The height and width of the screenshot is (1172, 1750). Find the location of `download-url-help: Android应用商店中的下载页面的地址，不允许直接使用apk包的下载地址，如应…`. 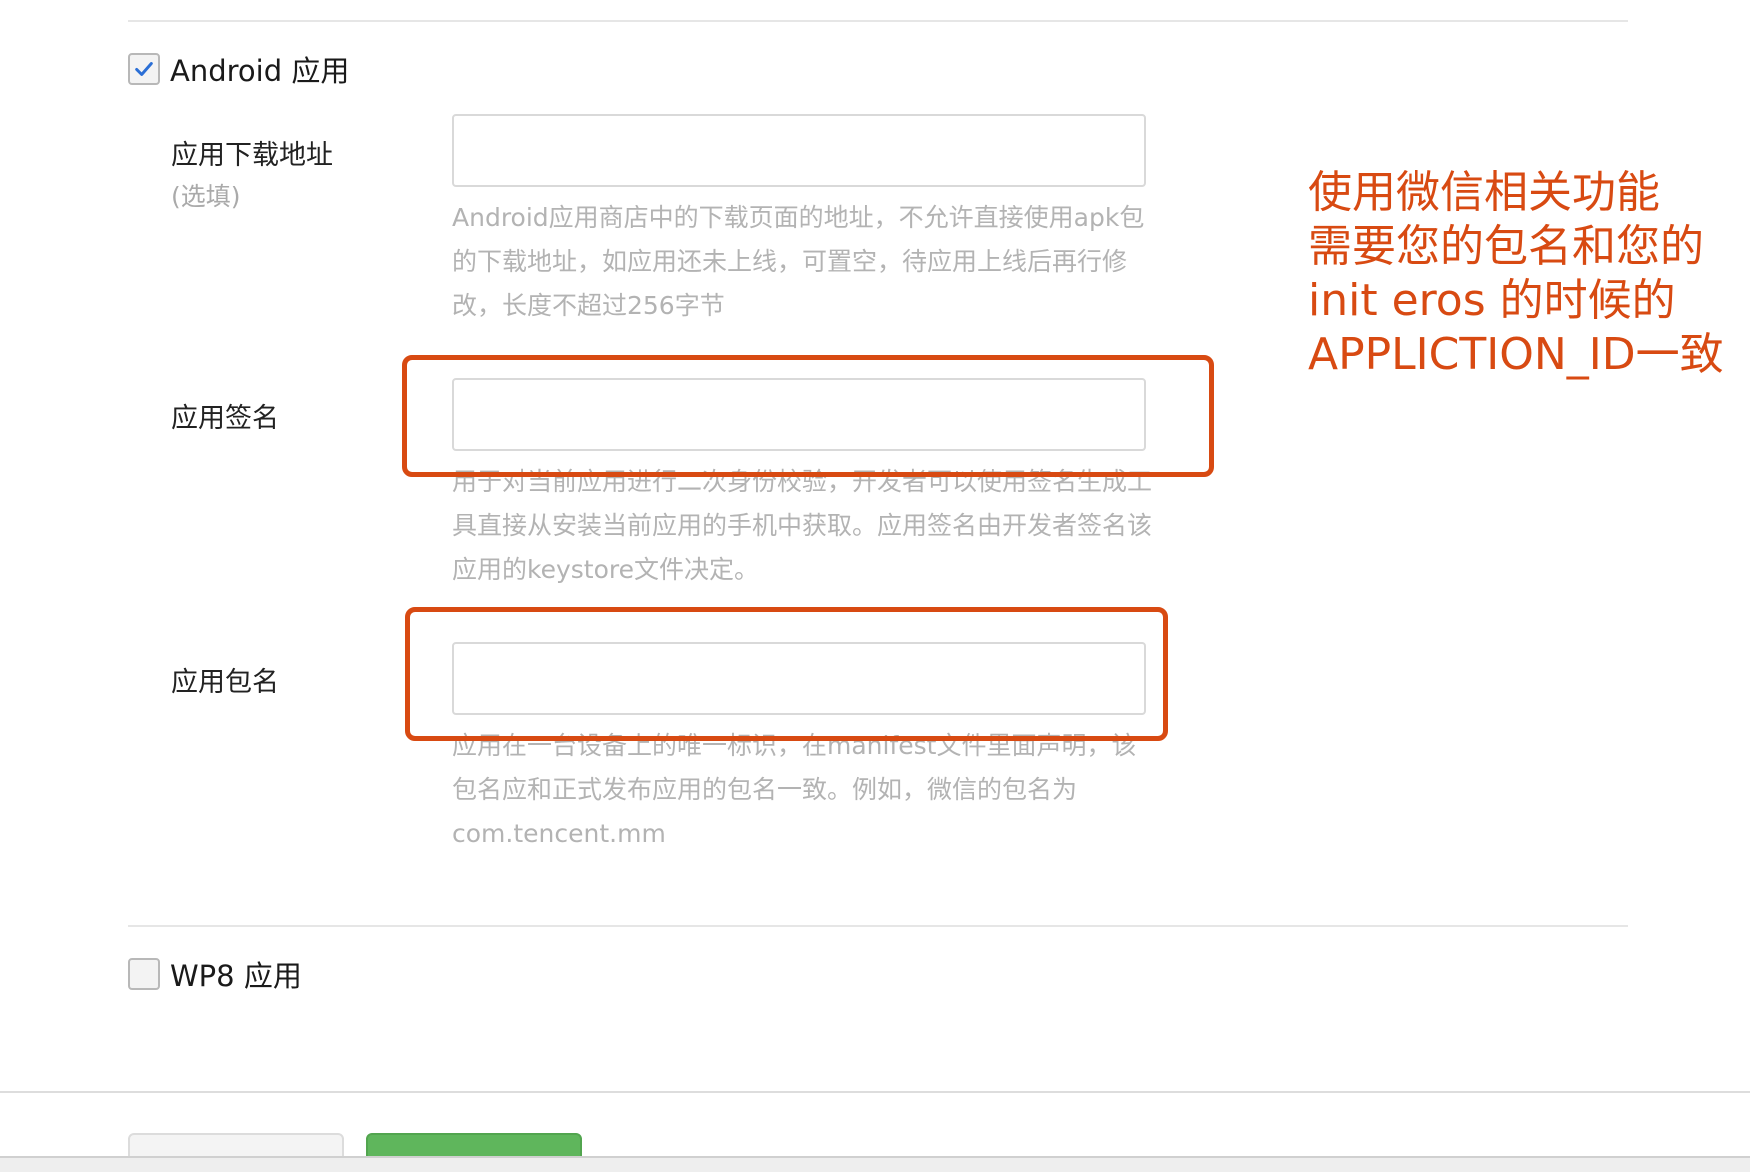

download-url-help: Android应用商店中的下载页面的地址，不允许直接使用apk包的下载地址，如应… is located at coordinates (798, 261).